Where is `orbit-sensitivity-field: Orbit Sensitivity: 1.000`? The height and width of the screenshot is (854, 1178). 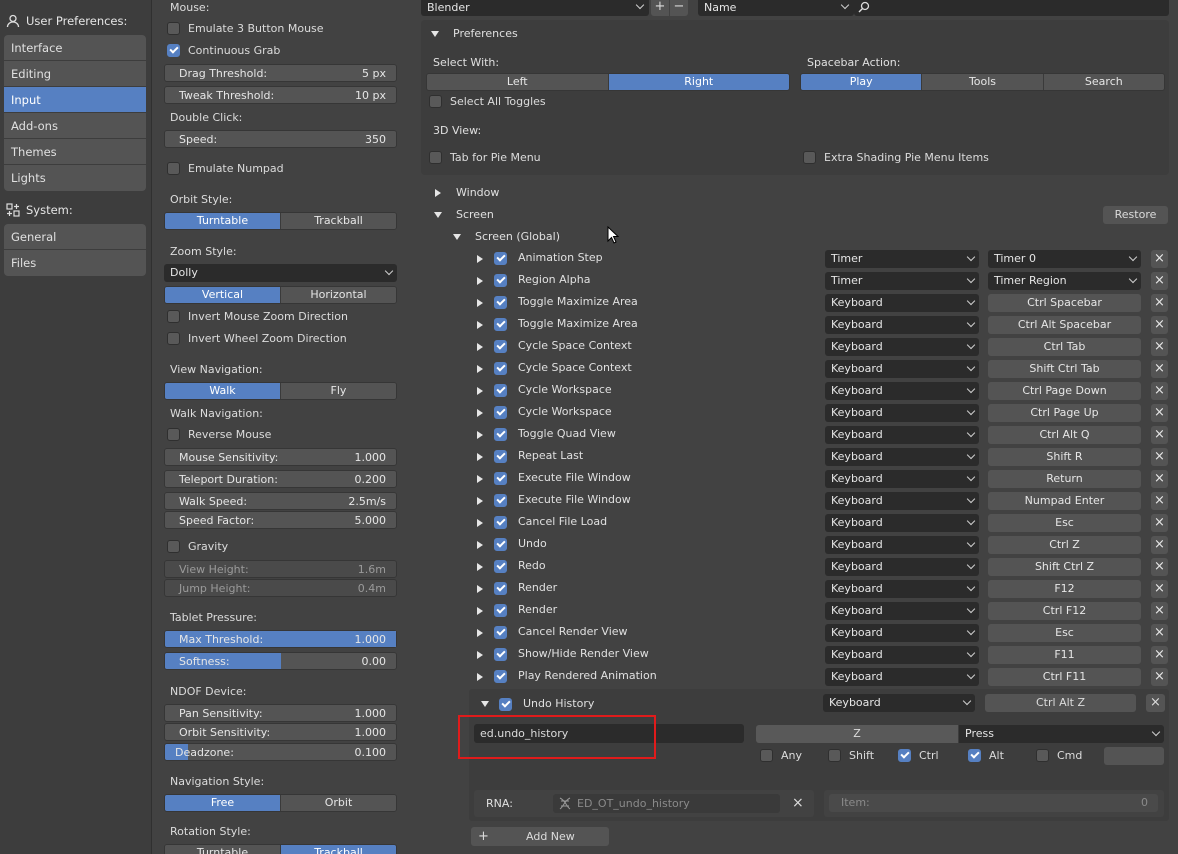
orbit-sensitivity-field: Orbit Sensitivity: 1.000 is located at coordinates (280, 732).